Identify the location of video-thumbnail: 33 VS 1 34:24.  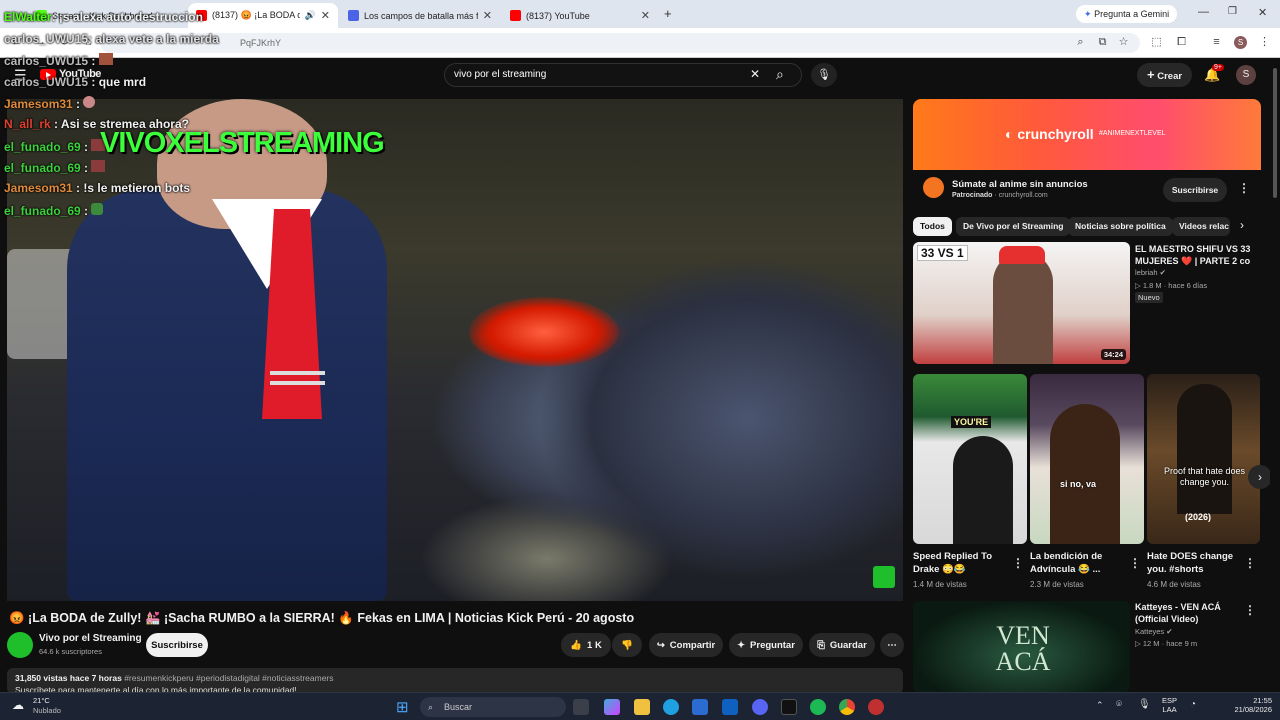
(1021, 303).